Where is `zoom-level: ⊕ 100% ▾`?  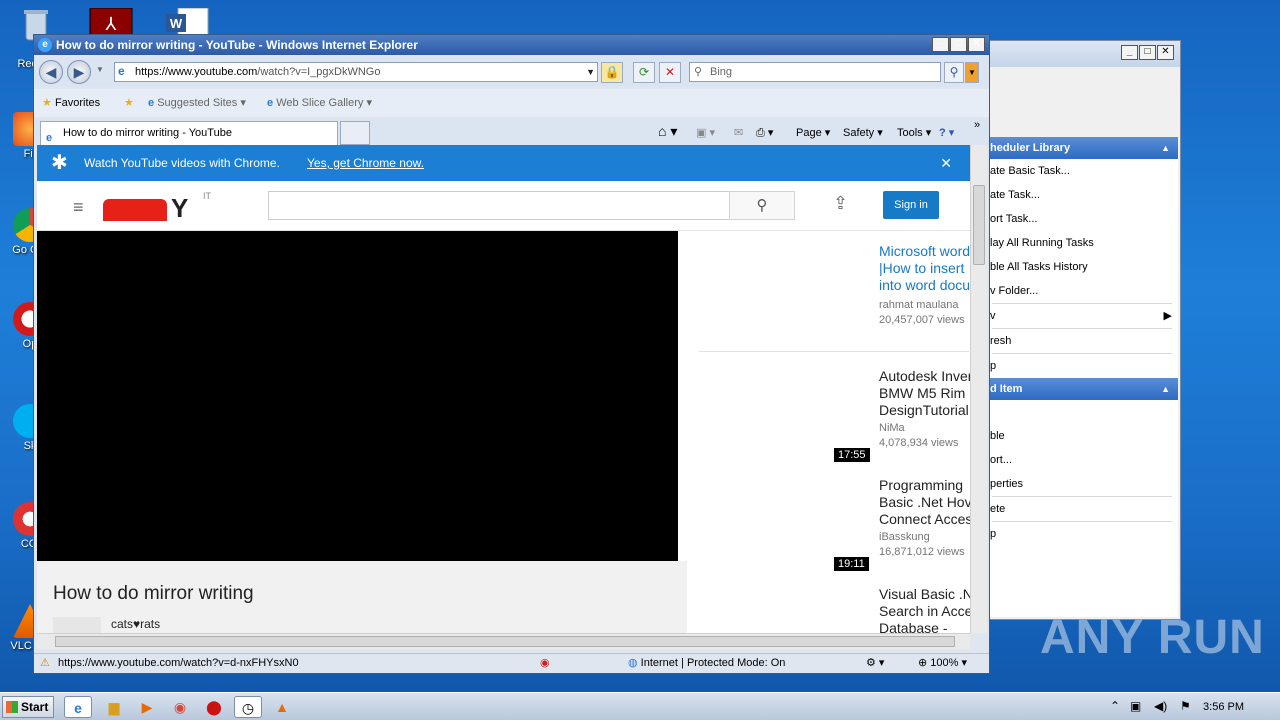 zoom-level: ⊕ 100% ▾ is located at coordinates (942, 663).